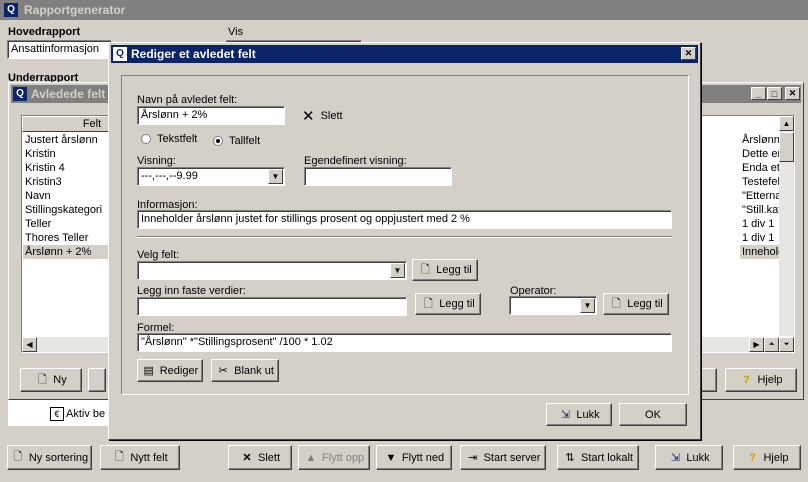  Describe the element at coordinates (553, 305) in the screenshot. I see `operator-select: ▼` at that location.